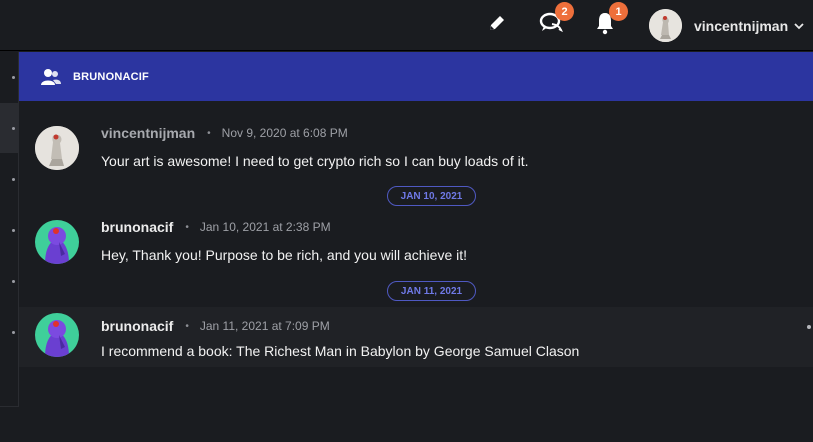 Image resolution: width=813 pixels, height=442 pixels. What do you see at coordinates (9, 406) in the screenshot?
I see `divider` at bounding box center [9, 406].